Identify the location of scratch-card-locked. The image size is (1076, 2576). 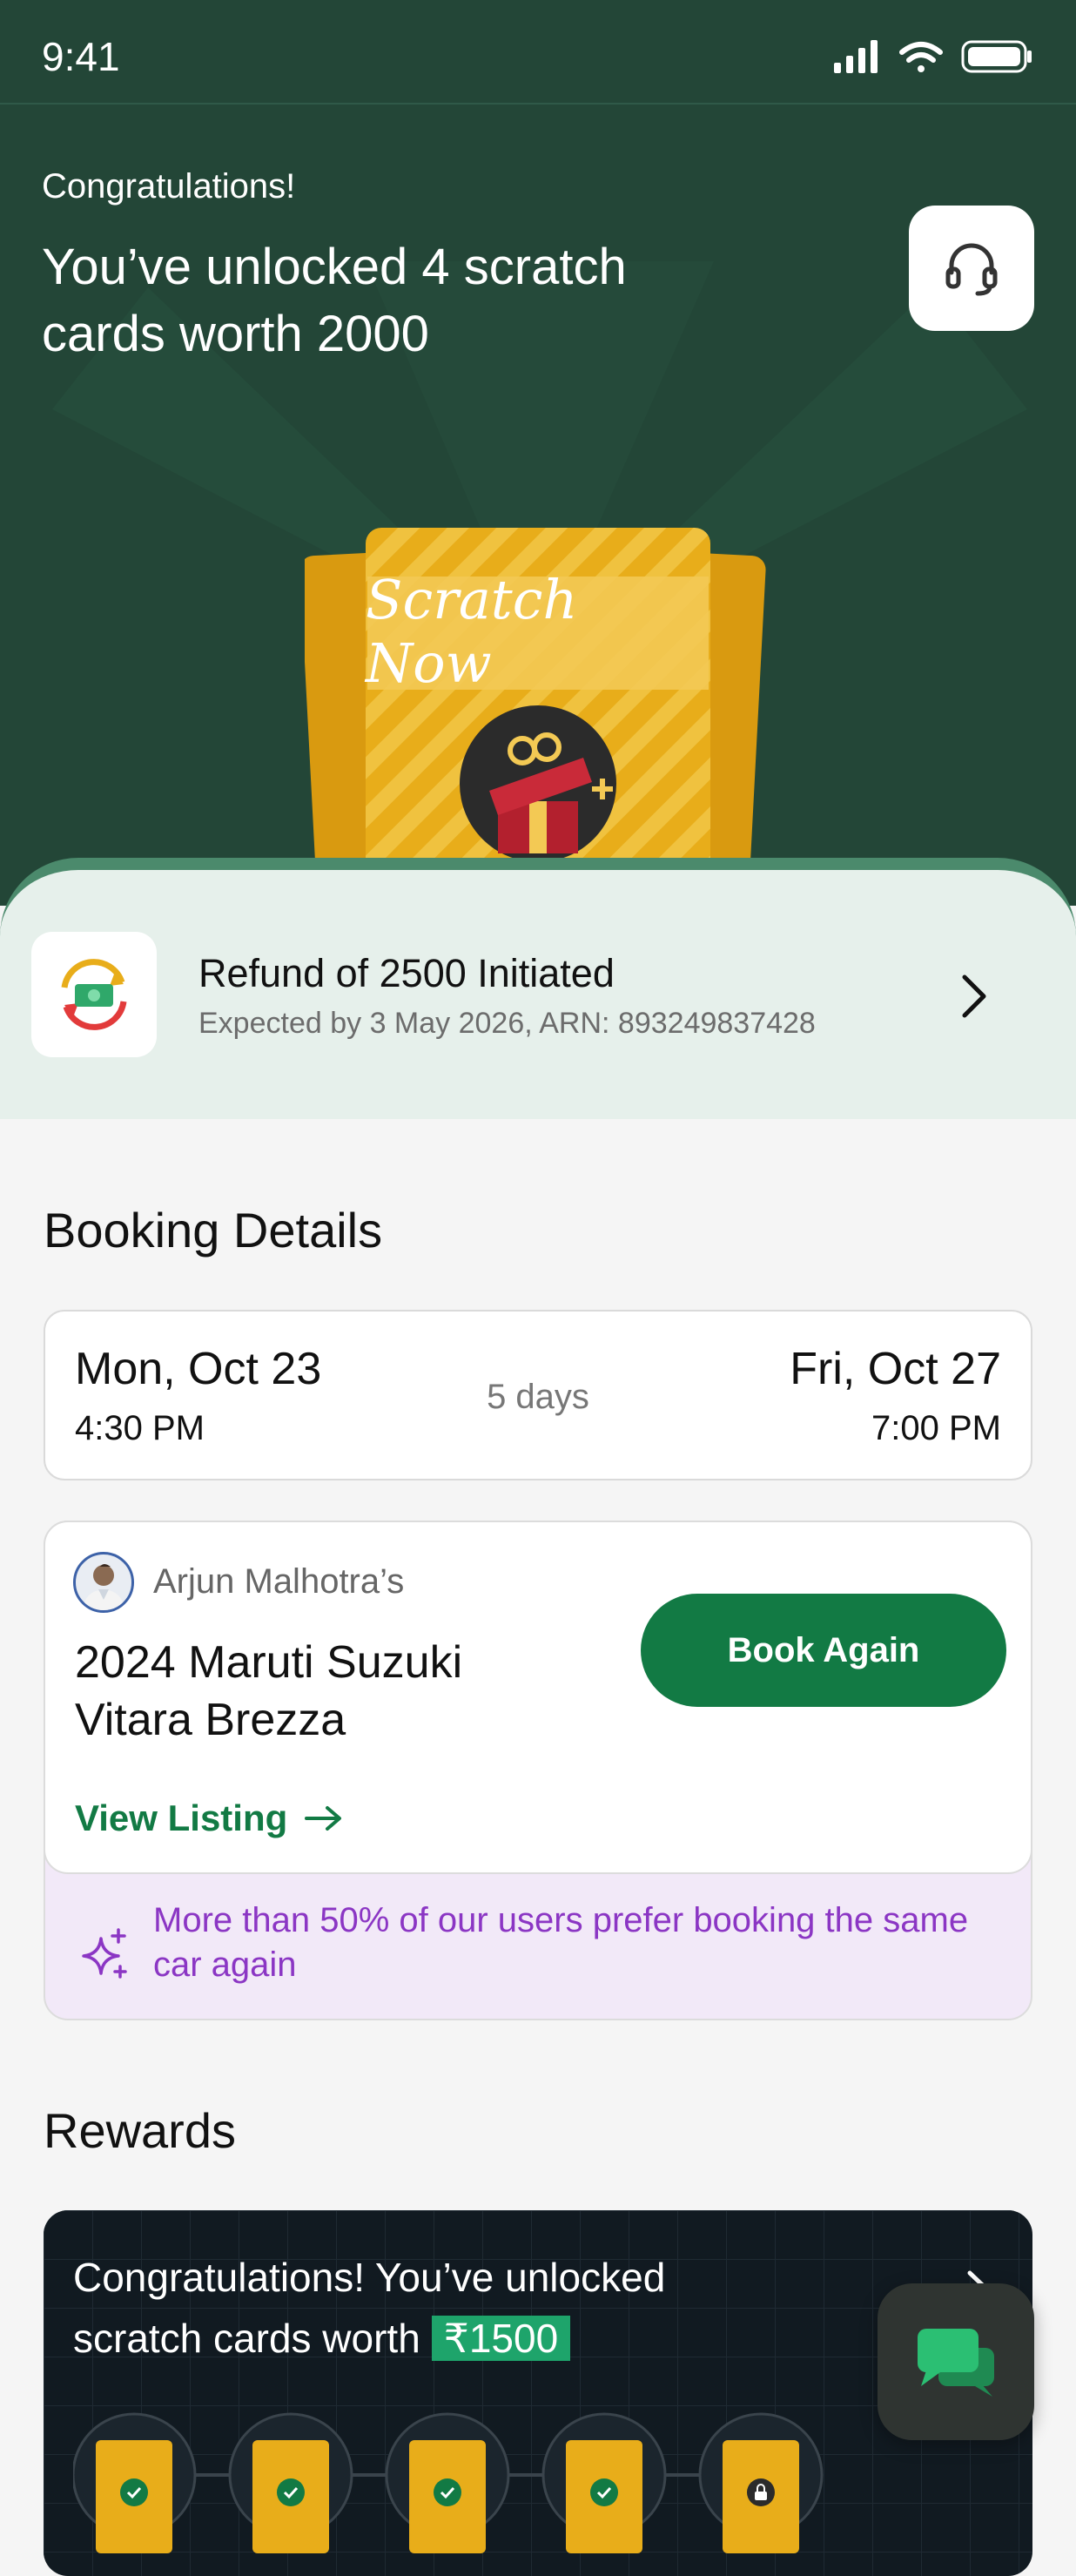
(761, 2482).